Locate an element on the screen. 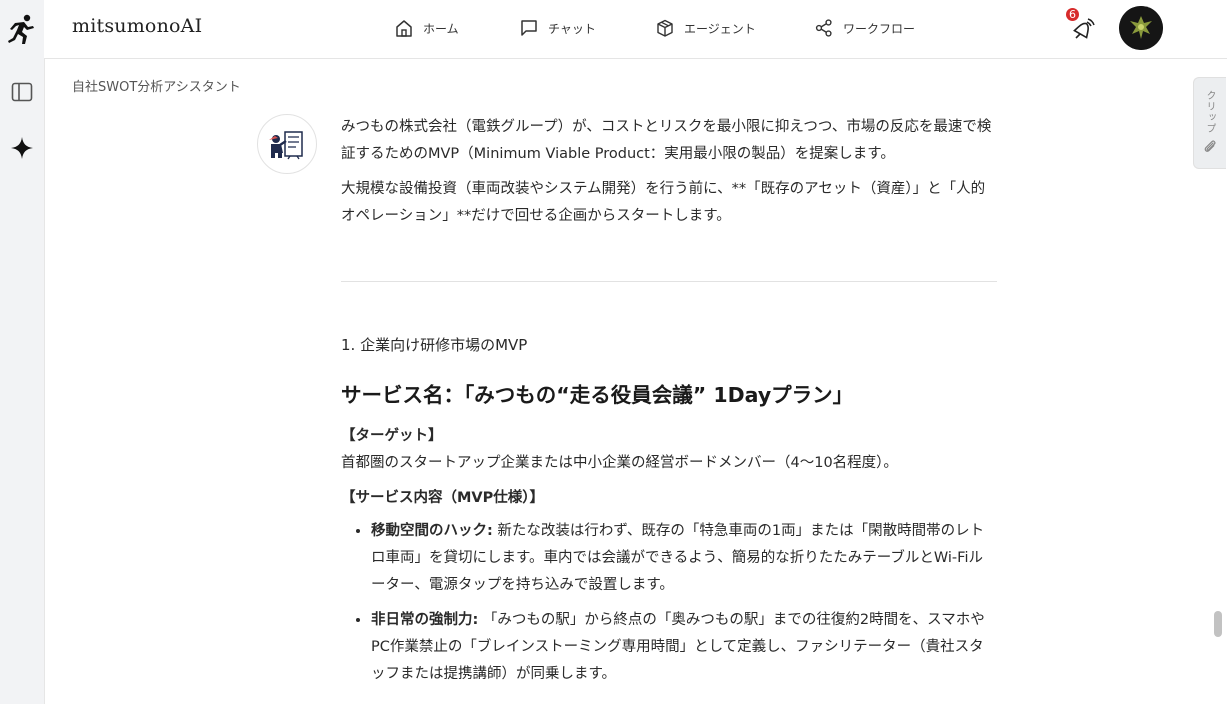 The height and width of the screenshot is (704, 1227). cube-icon is located at coordinates (665, 28).